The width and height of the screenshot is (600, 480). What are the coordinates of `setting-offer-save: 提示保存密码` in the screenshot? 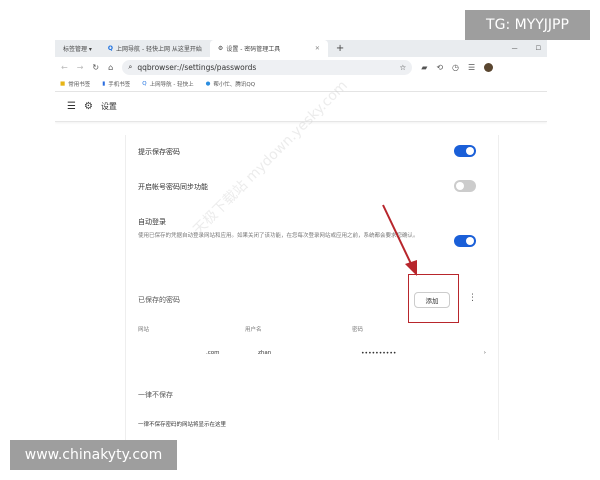 It's located at (312, 151).